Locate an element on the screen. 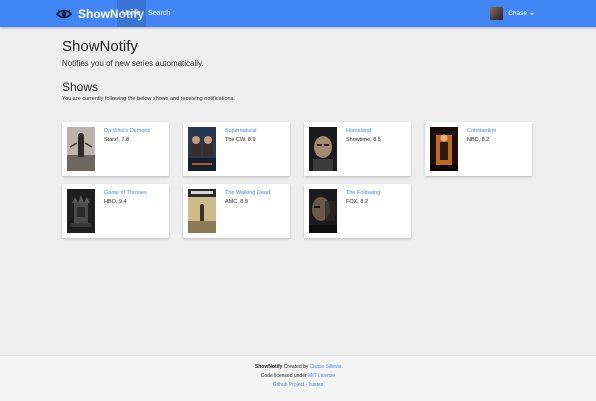  show-title-link: Da Vinci's Demons is located at coordinates (127, 131).